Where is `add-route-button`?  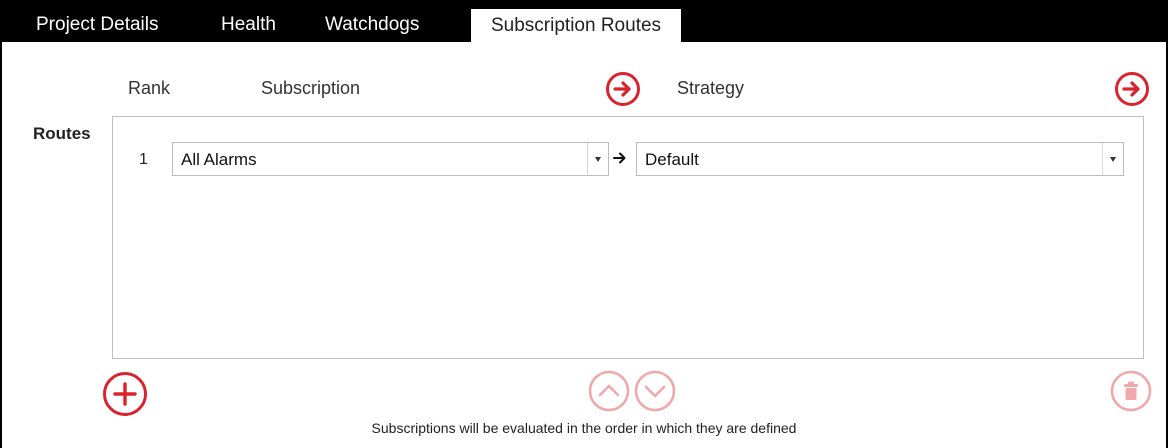
add-route-button is located at coordinates (125, 396).